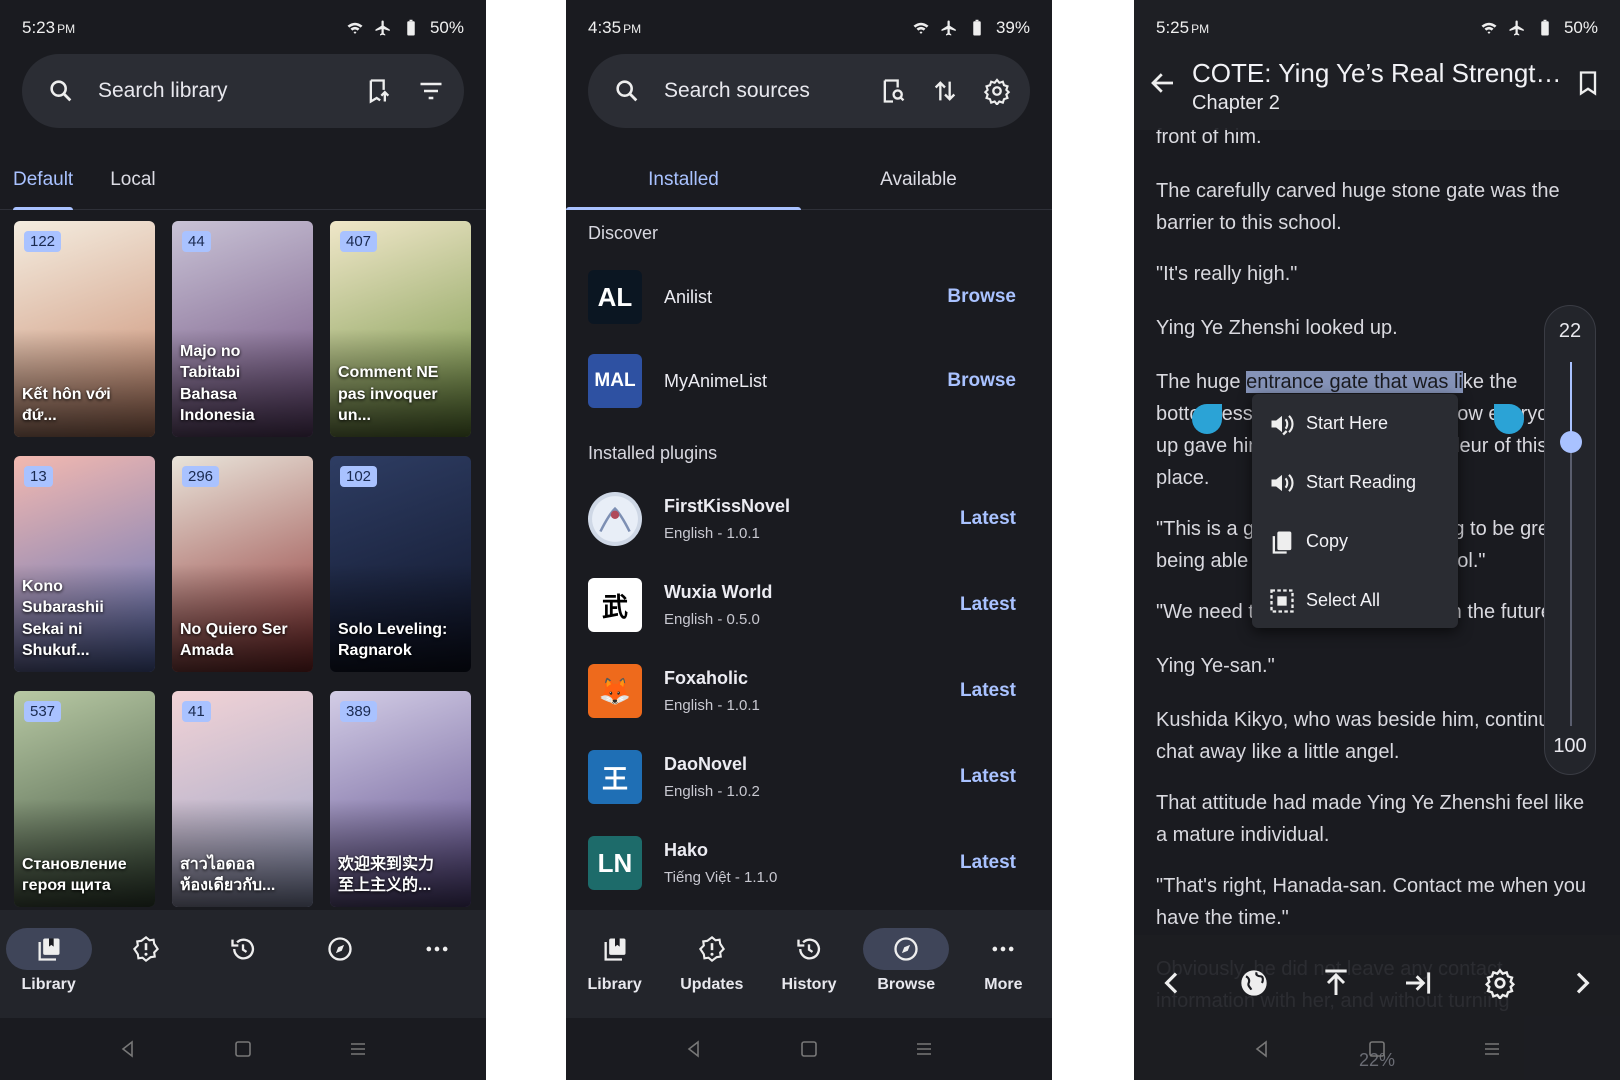  I want to click on tab-installed: Installed, so click(683, 180).